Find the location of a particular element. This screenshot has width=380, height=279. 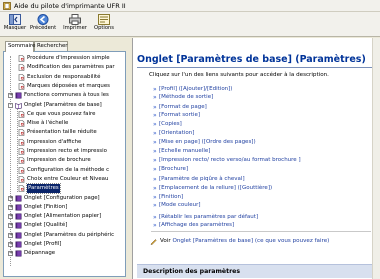

topic-link: » [Affichage des paramètres] is located at coordinates (193, 225).